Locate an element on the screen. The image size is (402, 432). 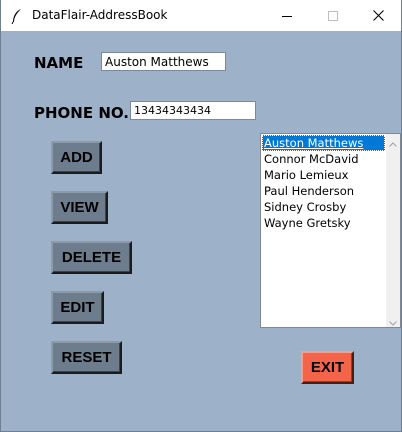
reset-button: RESET is located at coordinates (86, 357).